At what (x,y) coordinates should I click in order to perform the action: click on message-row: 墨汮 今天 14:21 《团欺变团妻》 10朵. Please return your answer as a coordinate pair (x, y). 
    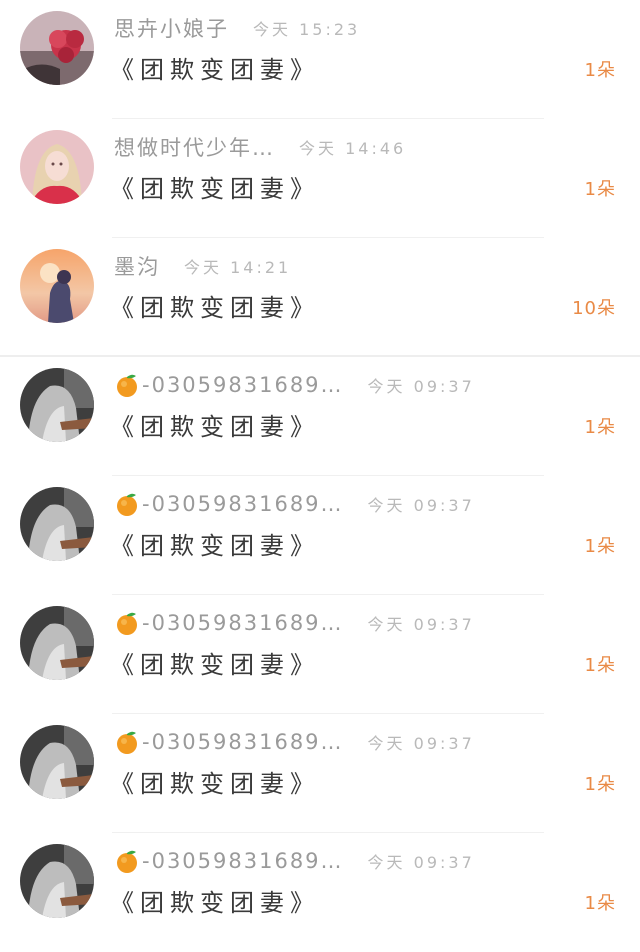
    Looking at the image, I should click on (320, 297).